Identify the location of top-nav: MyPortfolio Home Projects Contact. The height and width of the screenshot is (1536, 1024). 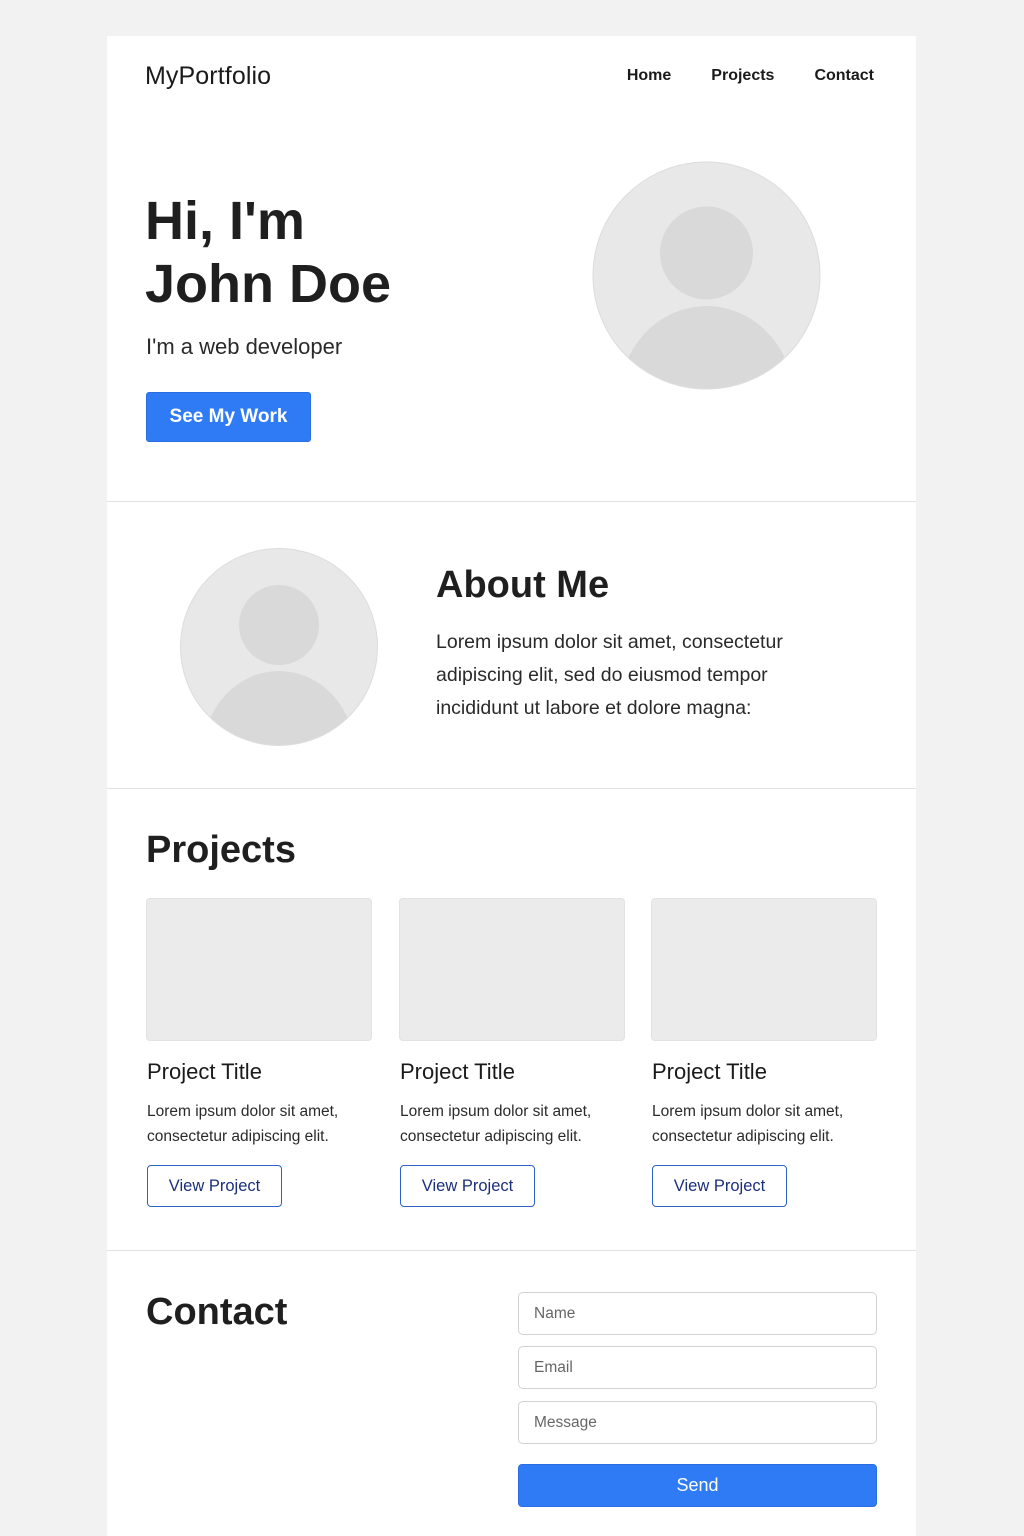
(511, 77).